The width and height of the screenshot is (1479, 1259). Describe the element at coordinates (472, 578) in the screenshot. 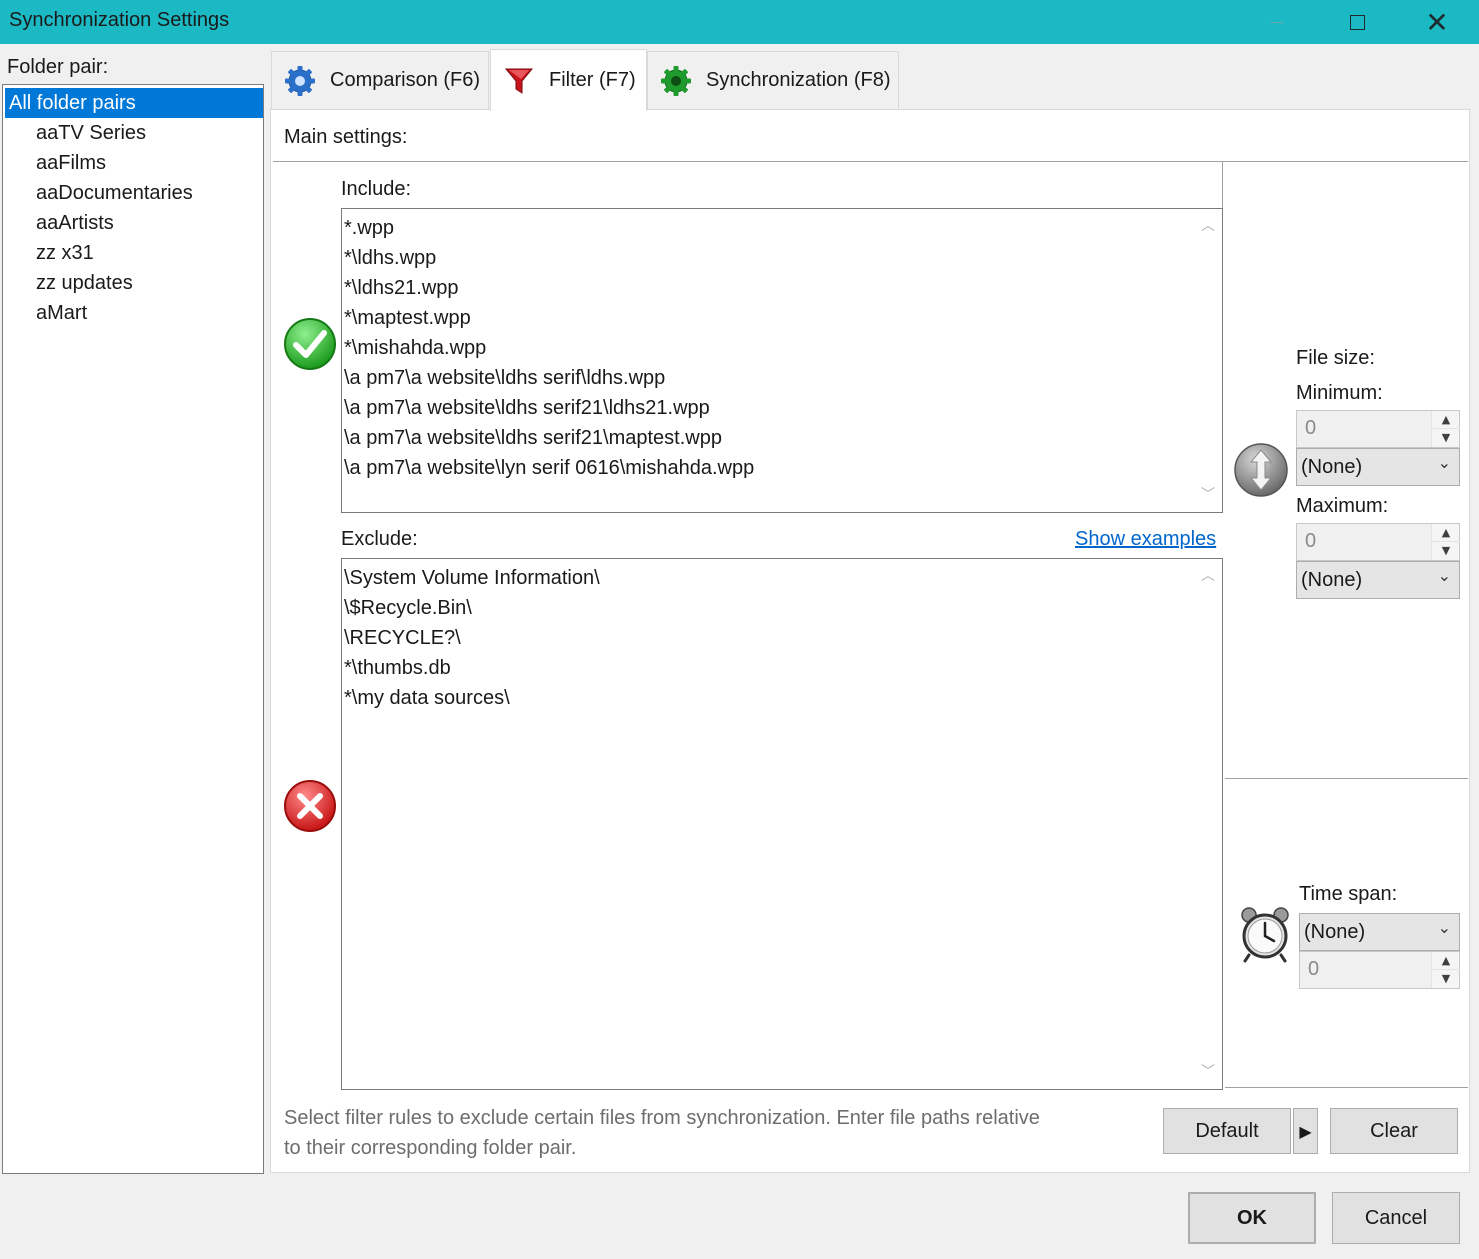

I see `exclude-line: \System Volume Information\` at that location.